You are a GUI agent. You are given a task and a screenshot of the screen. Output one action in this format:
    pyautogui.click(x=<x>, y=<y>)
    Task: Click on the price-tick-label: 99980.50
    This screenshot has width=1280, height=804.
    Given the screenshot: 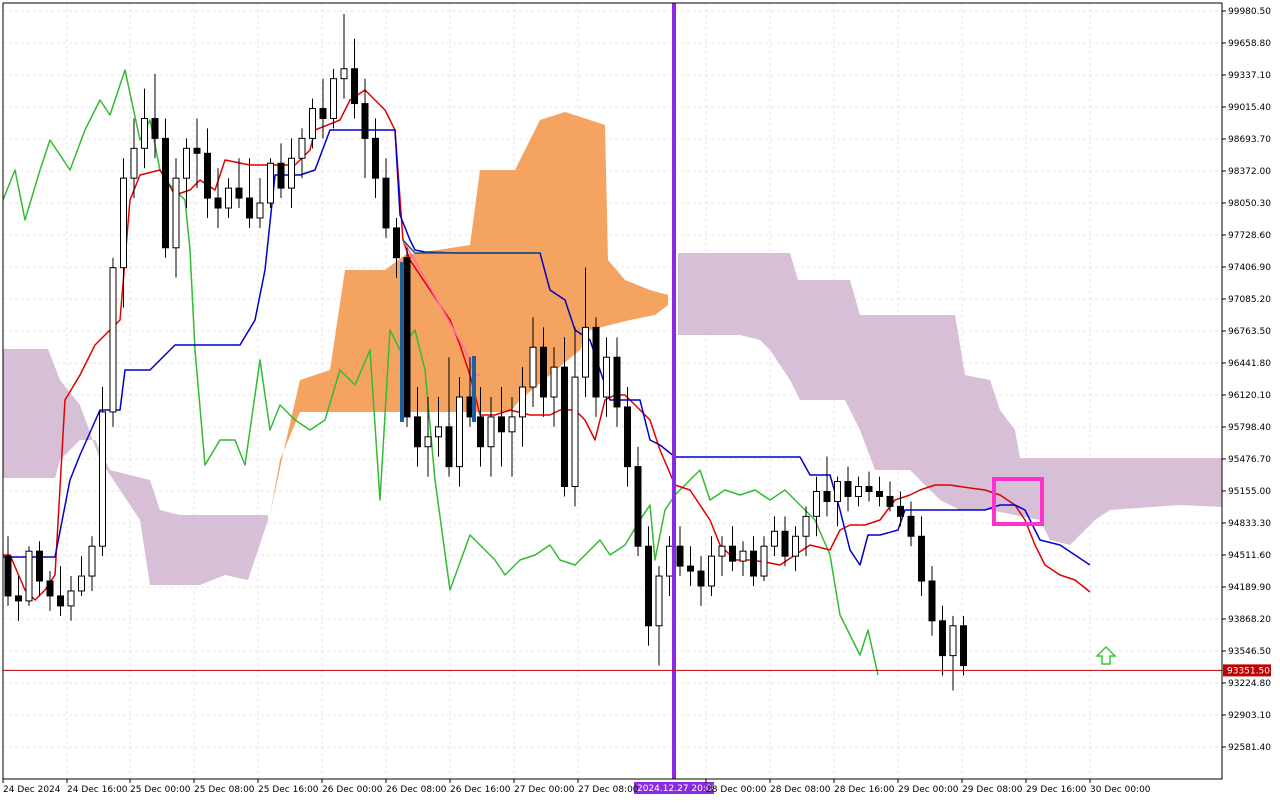 What is the action you would take?
    pyautogui.click(x=1249, y=12)
    